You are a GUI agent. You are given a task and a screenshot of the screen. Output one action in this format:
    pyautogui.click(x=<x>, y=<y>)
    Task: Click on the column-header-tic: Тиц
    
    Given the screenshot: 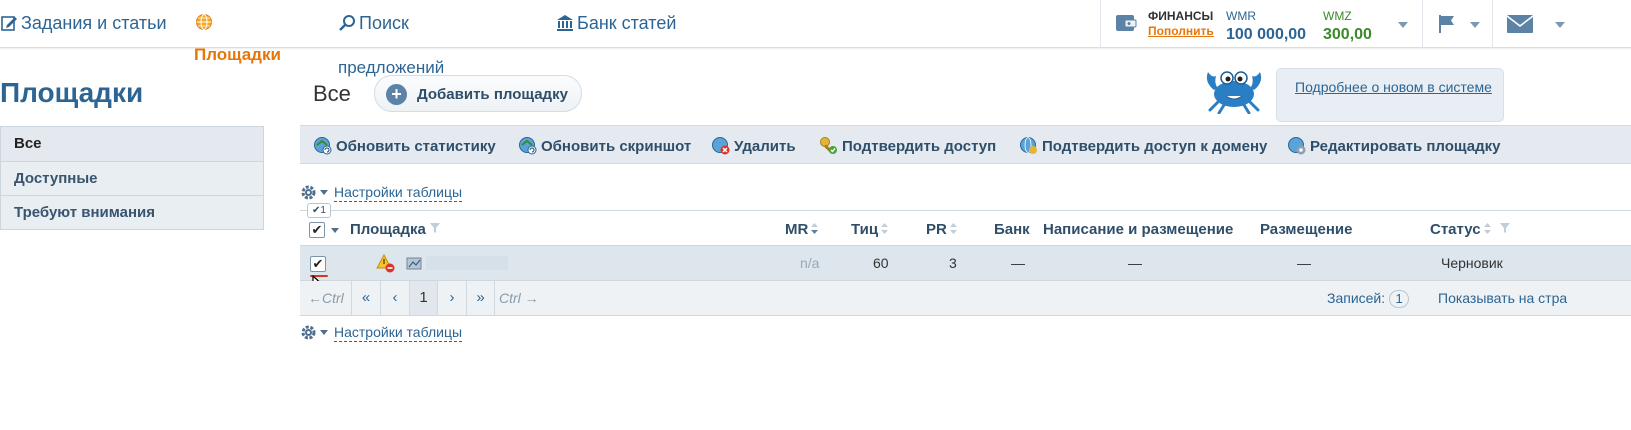 What is the action you would take?
    pyautogui.click(x=870, y=229)
    